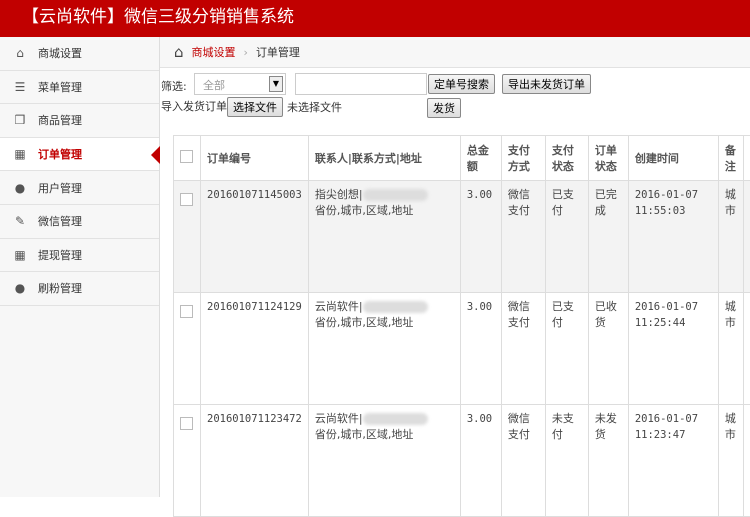 The height and width of the screenshot is (517, 750). Describe the element at coordinates (60, 288) in the screenshot. I see `sidebar-item-label: 刷粉管理` at that location.